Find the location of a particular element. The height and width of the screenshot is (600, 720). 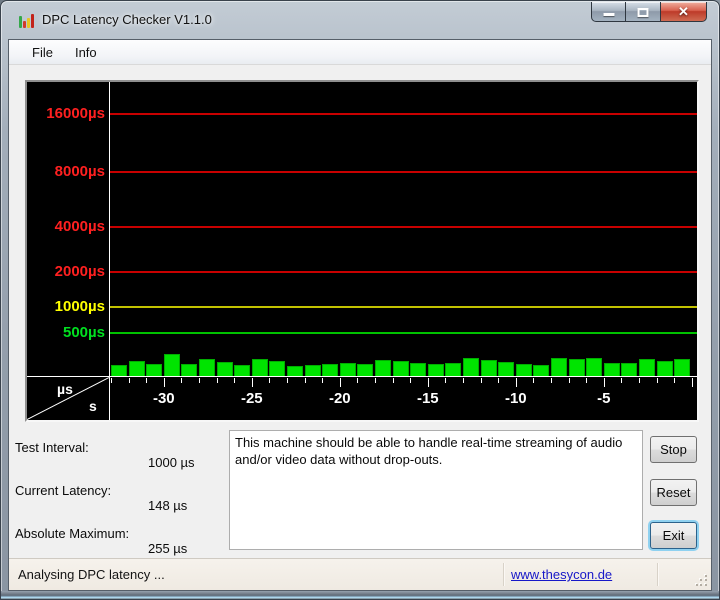

minimize-button is located at coordinates (608, 12).